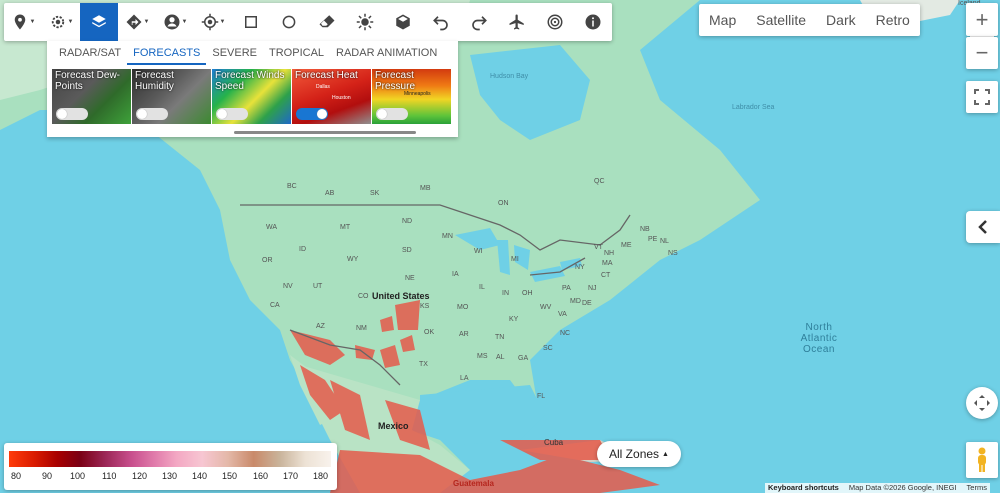  Describe the element at coordinates (482, 287) in the screenshot. I see `map-label-il: IL` at that location.